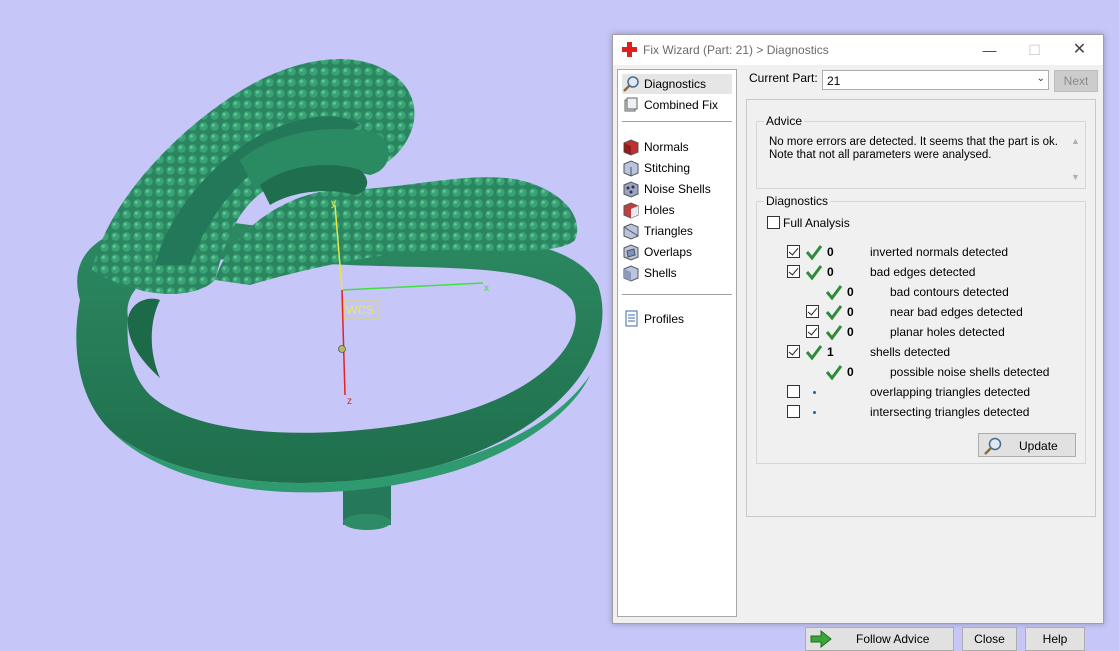 This screenshot has height=651, width=1119. What do you see at coordinates (631, 273) in the screenshot?
I see `shells-icon` at bounding box center [631, 273].